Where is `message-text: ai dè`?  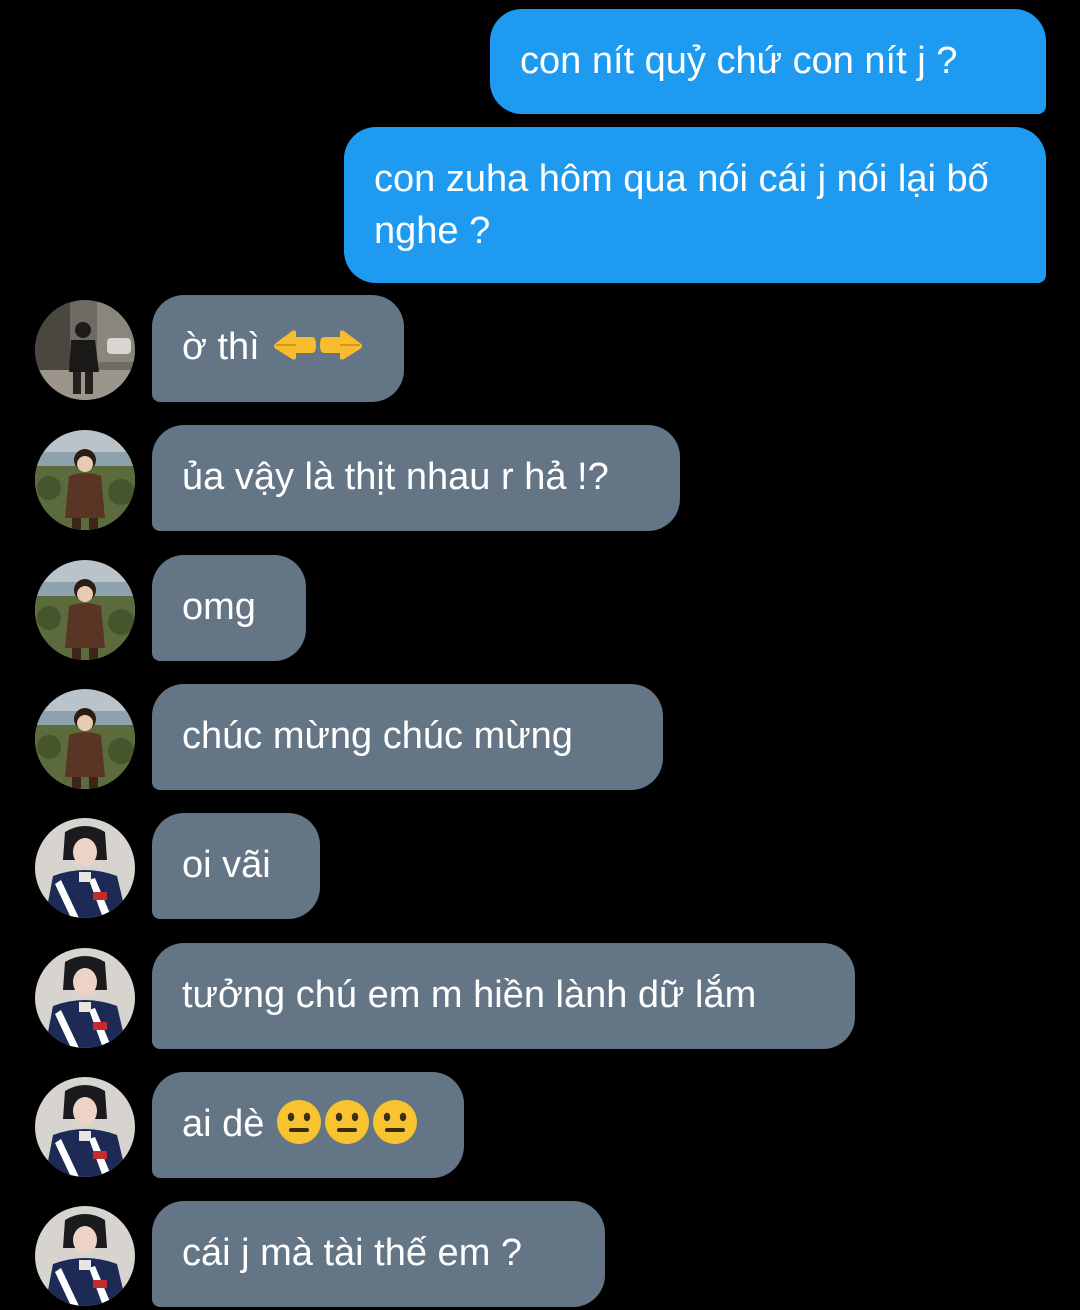 message-text: ai dè is located at coordinates (223, 1124).